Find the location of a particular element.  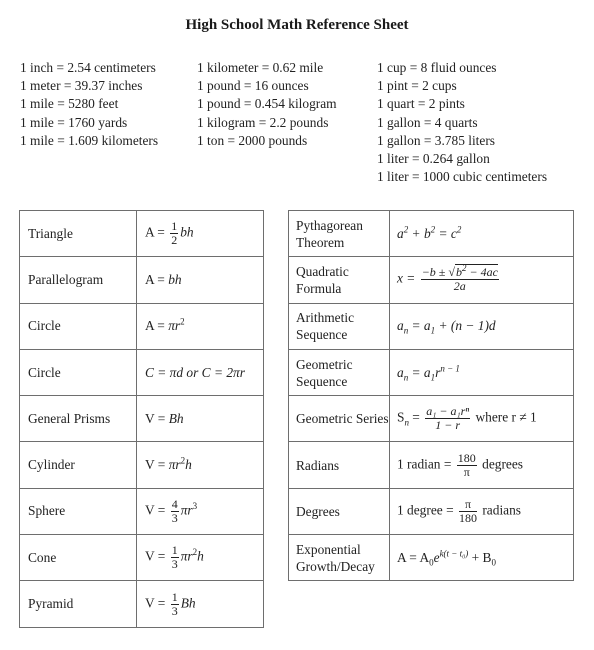

table-row: Degrees 1 degree = π 180 radians is located at coordinates (431, 511).